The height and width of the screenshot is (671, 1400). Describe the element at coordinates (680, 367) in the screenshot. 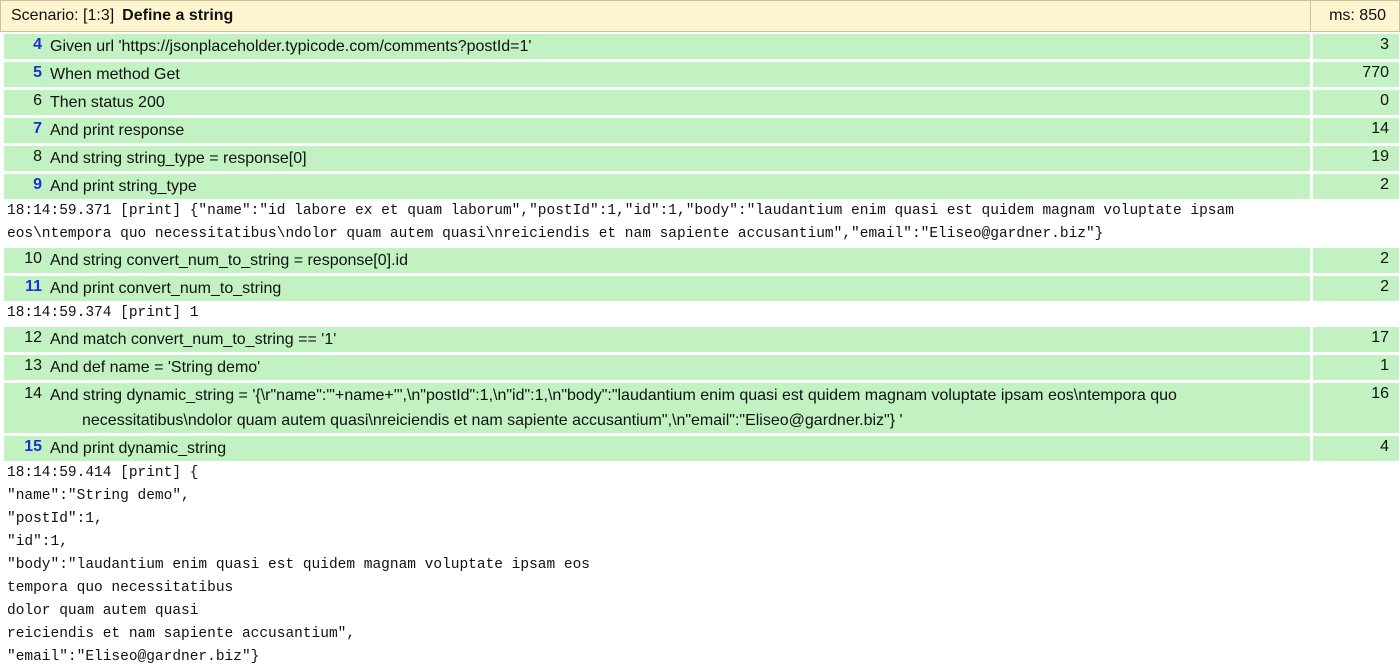

I see `step-text: And def name = 'String demo'` at that location.